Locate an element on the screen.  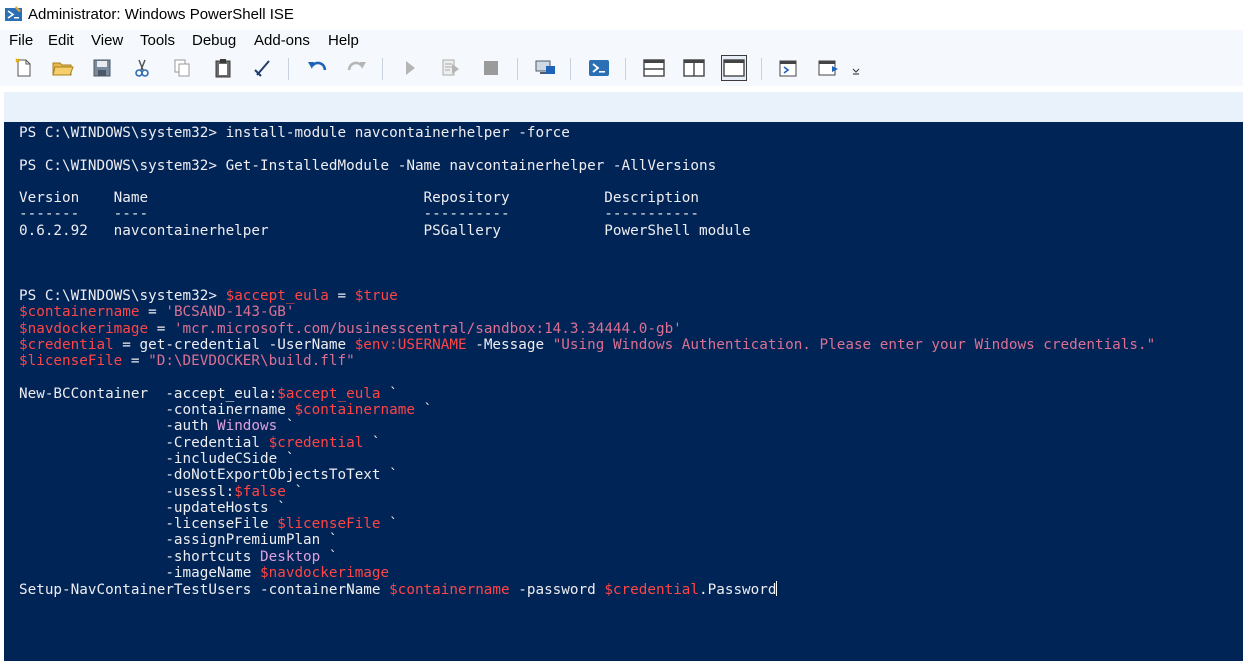
code-token: New-BCContainer -accept_eula: is located at coordinates (148, 393).